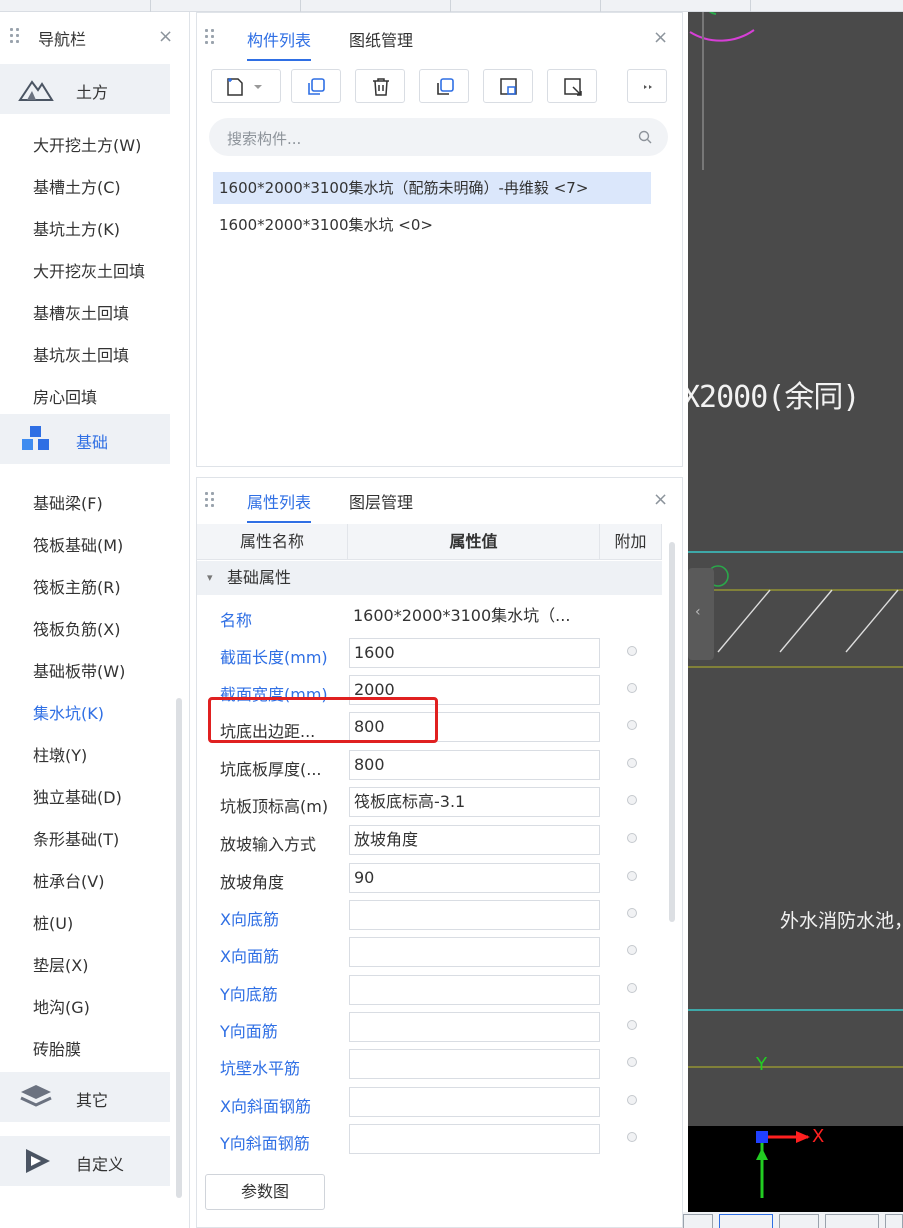 This screenshot has width=903, height=1228. I want to click on component-list-item: 1600*2000*3100集水坑 <0>, so click(323, 225).